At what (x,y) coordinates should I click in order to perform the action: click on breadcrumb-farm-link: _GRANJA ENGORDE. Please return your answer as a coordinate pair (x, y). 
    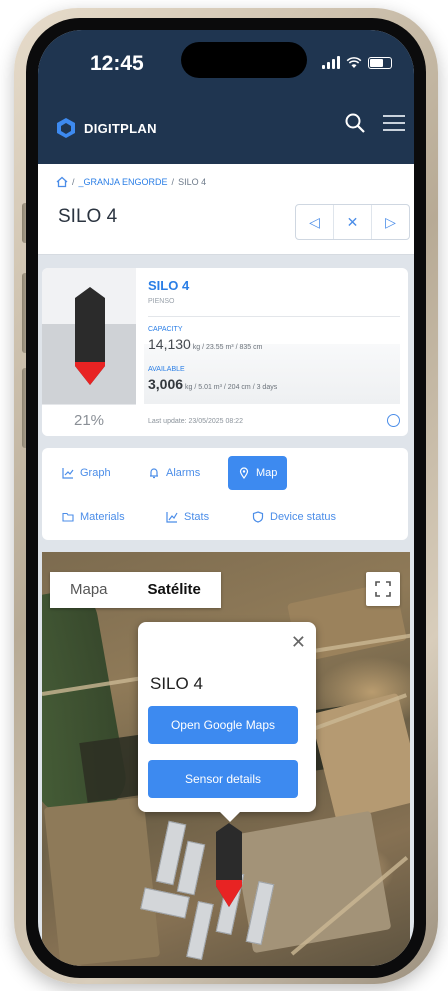
    Looking at the image, I should click on (123, 182).